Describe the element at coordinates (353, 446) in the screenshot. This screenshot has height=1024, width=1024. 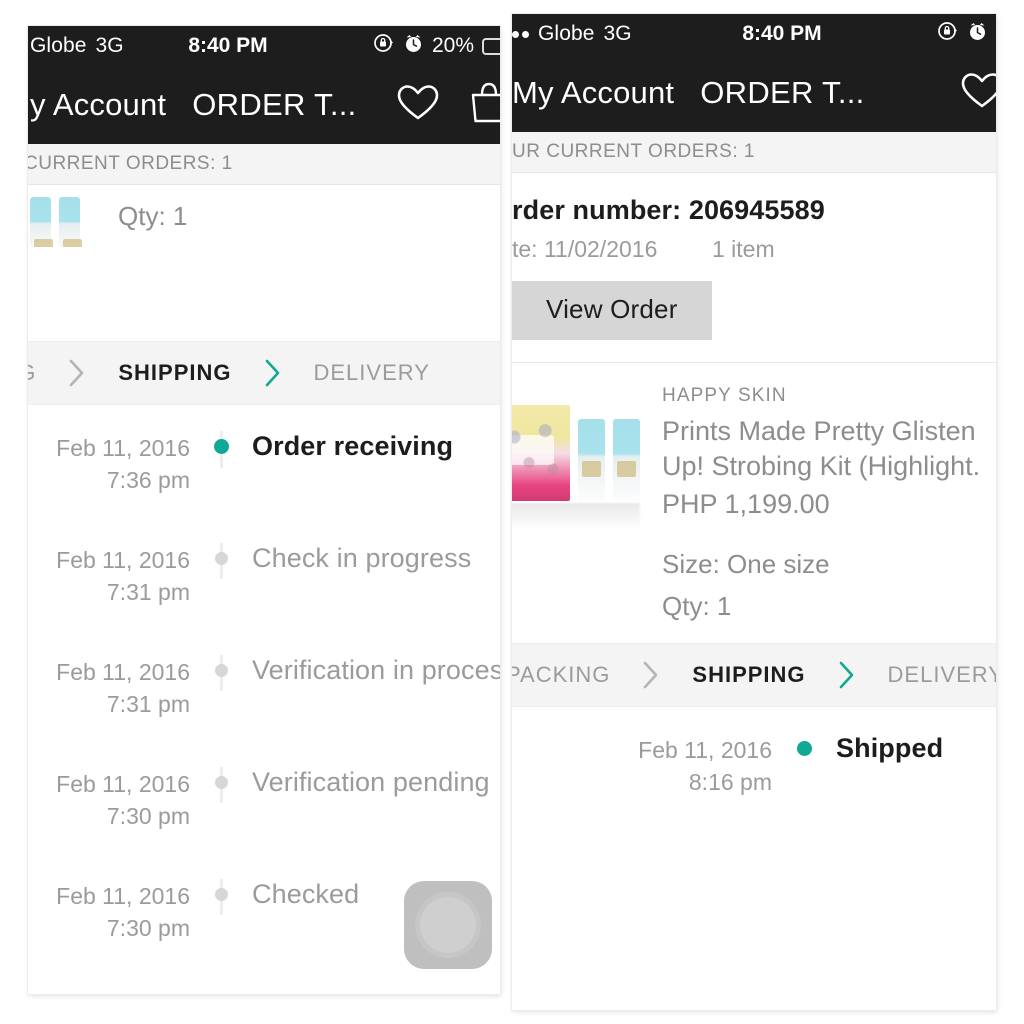
I see `timeline-status-label: Order receiving` at that location.